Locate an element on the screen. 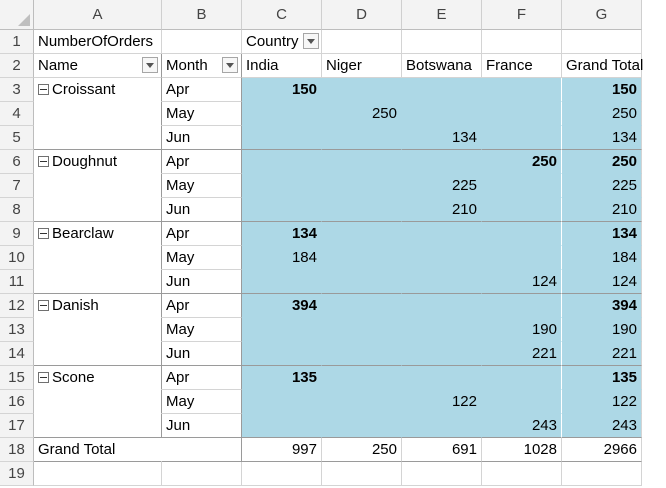  row-grand-total: 134 is located at coordinates (602, 138).